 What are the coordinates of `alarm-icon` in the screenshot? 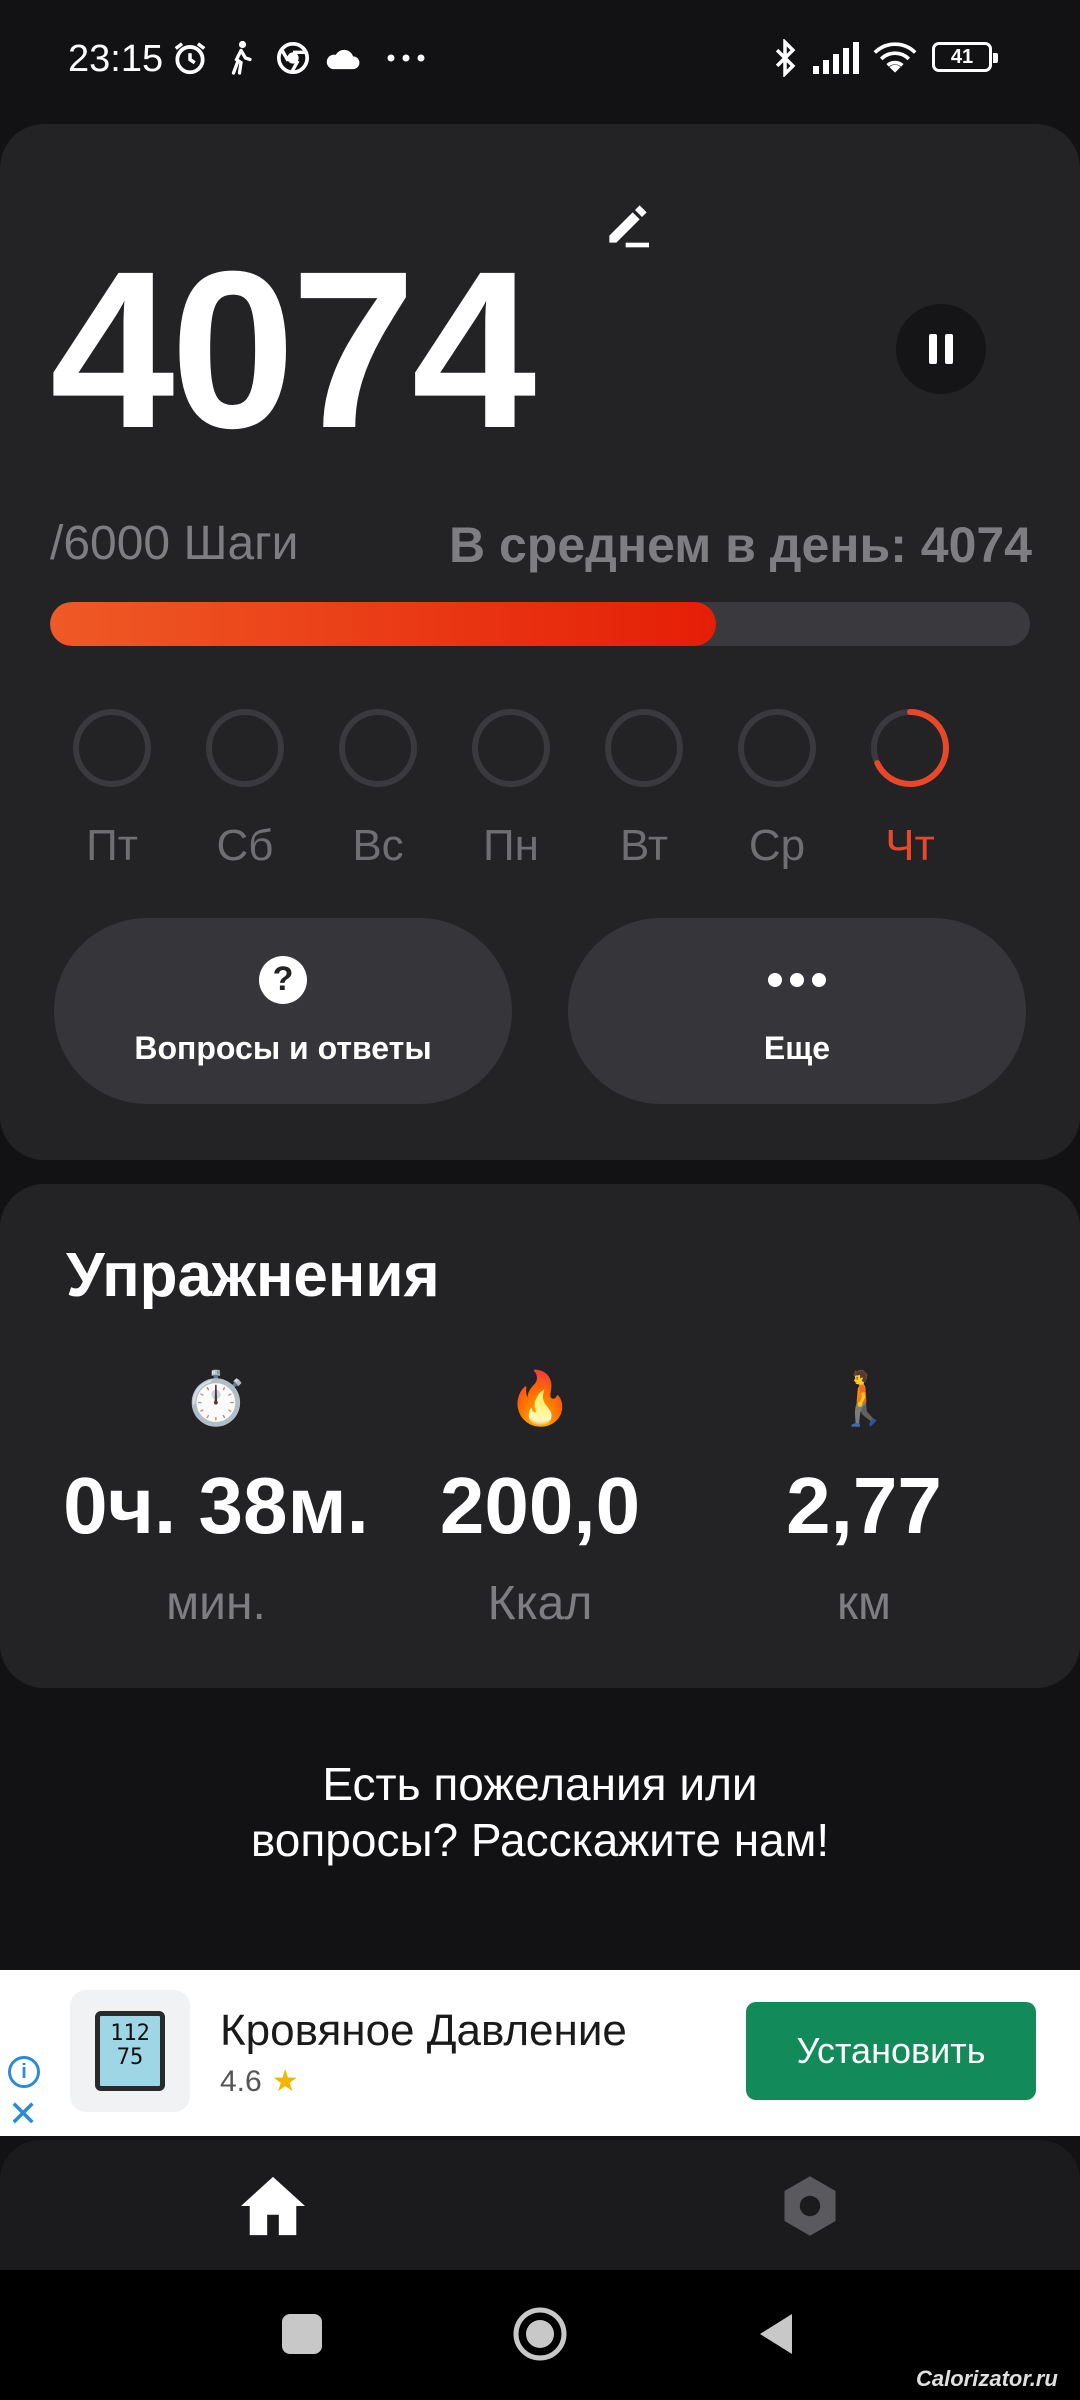 It's located at (190, 58).